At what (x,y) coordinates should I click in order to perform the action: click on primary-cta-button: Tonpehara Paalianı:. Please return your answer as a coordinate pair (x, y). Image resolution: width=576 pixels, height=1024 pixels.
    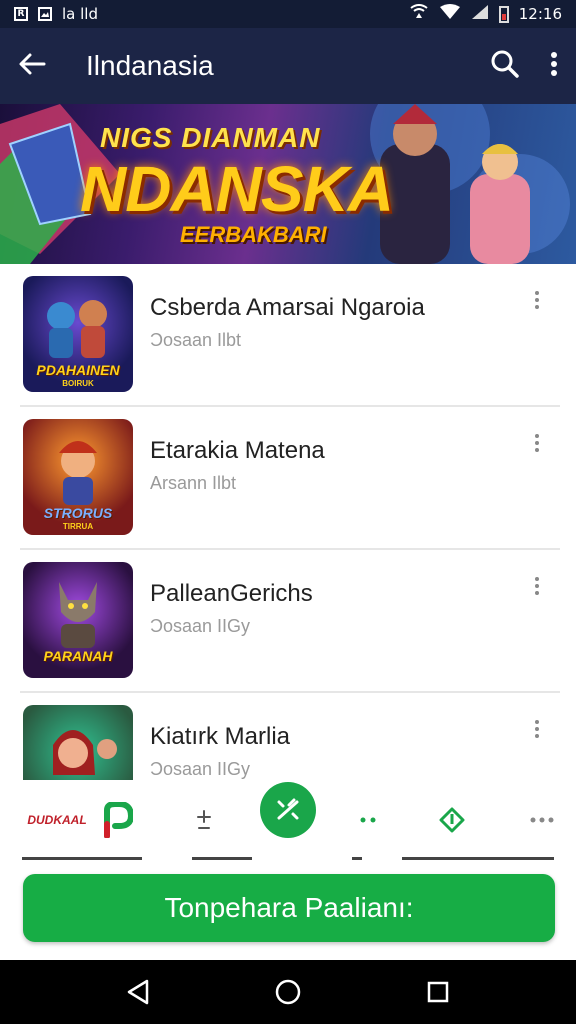
    Looking at the image, I should click on (289, 908).